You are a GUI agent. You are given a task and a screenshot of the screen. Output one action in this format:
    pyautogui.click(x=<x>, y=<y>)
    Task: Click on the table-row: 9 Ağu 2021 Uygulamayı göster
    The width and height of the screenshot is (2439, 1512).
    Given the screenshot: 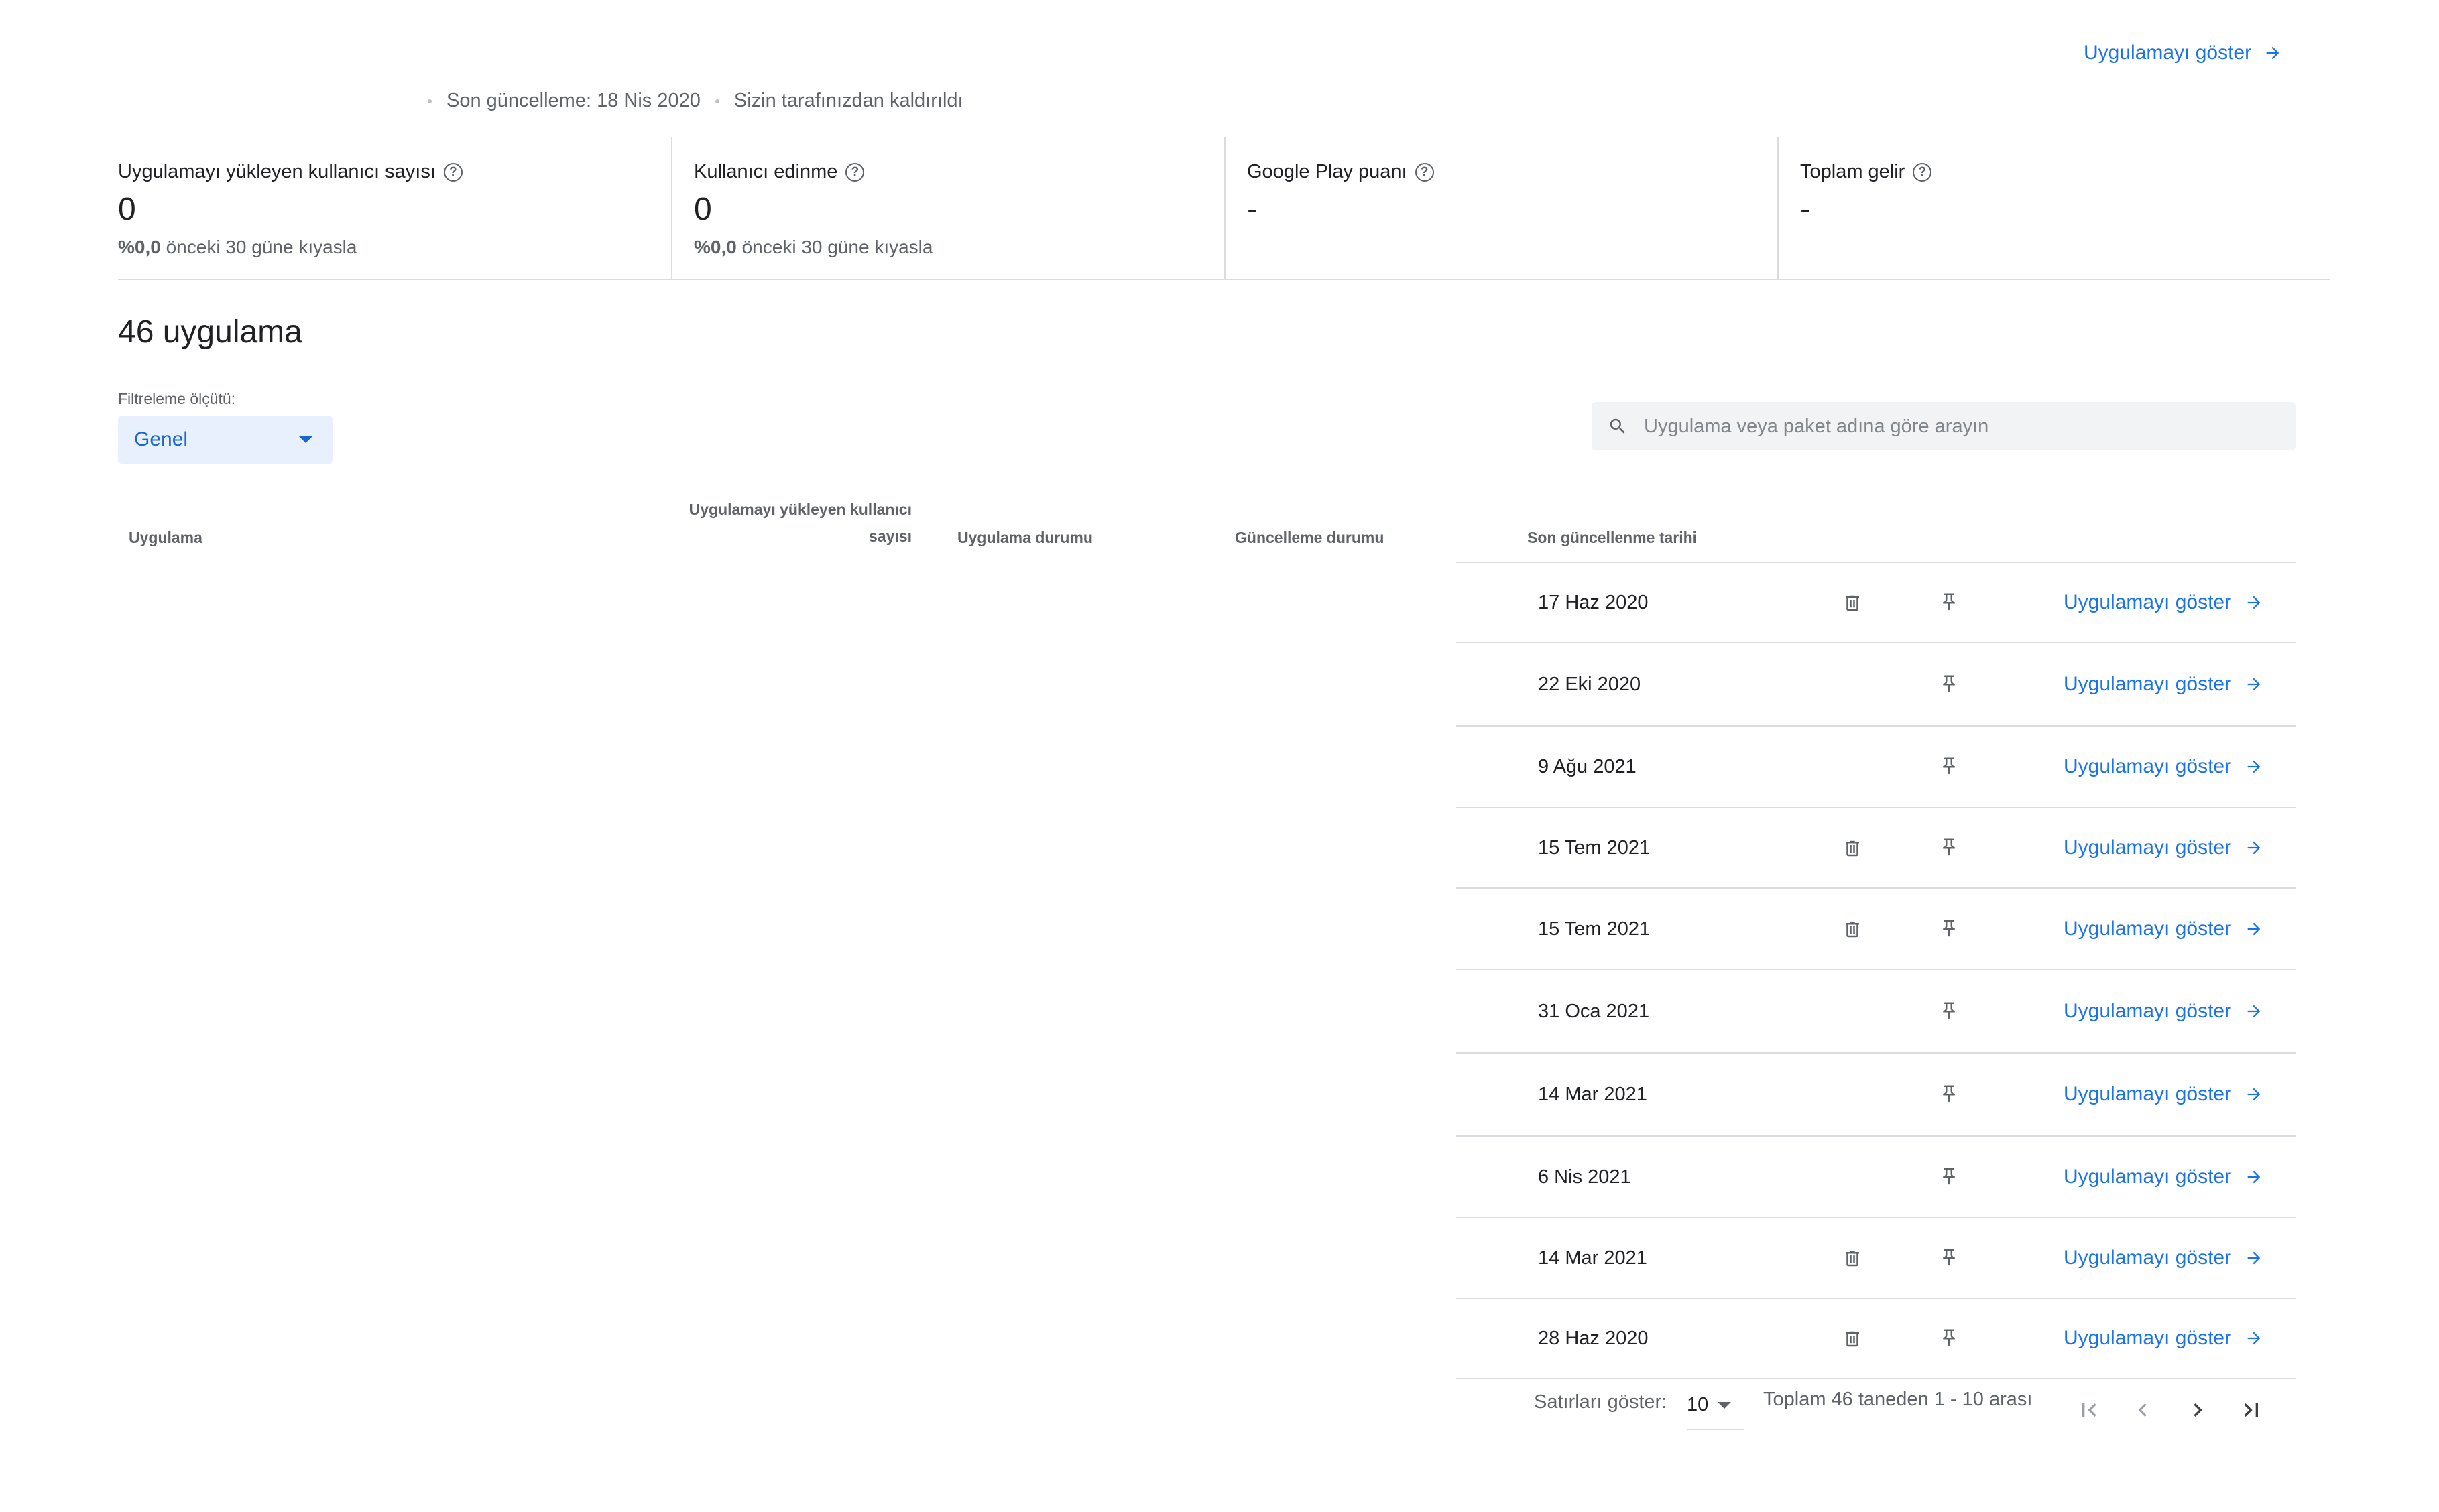 What is the action you would take?
    pyautogui.click(x=1876, y=766)
    